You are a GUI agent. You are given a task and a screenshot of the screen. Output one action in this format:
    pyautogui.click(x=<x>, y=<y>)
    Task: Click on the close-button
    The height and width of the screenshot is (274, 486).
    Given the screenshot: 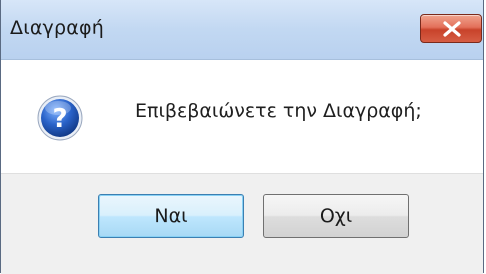 What is the action you would take?
    pyautogui.click(x=451, y=28)
    